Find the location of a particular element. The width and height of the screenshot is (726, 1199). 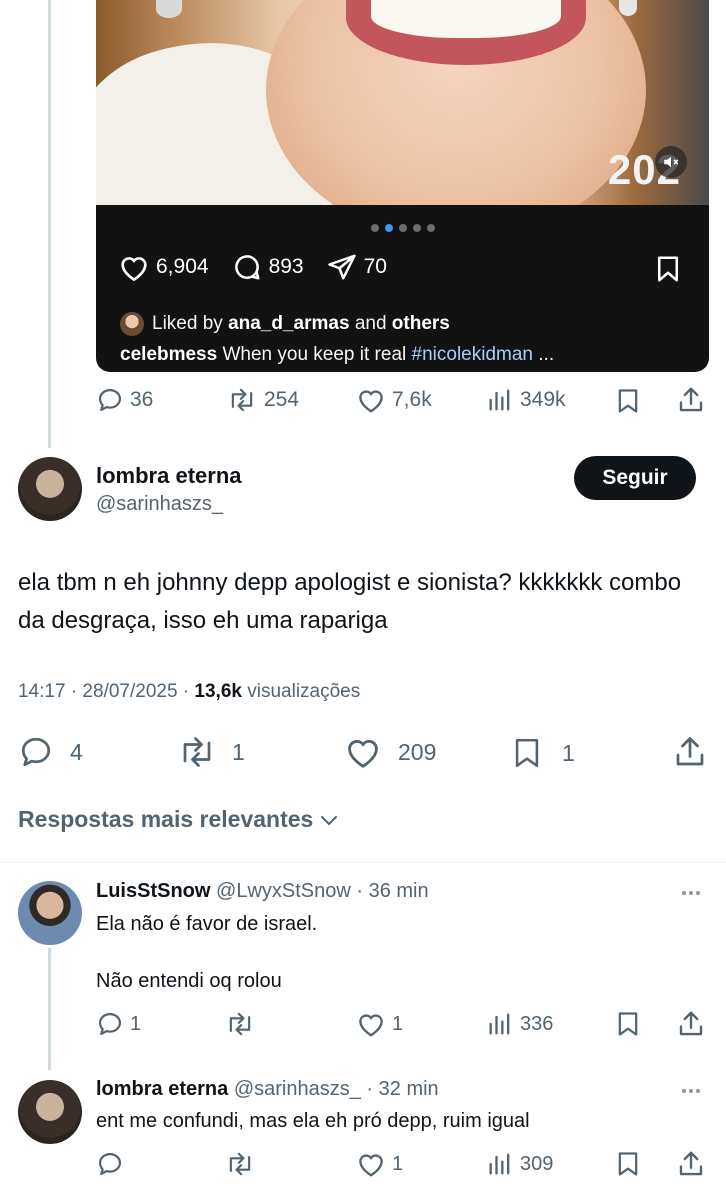

reply-header: lombra eterna @sarinhaszs_ · 32 min is located at coordinates (267, 1089).